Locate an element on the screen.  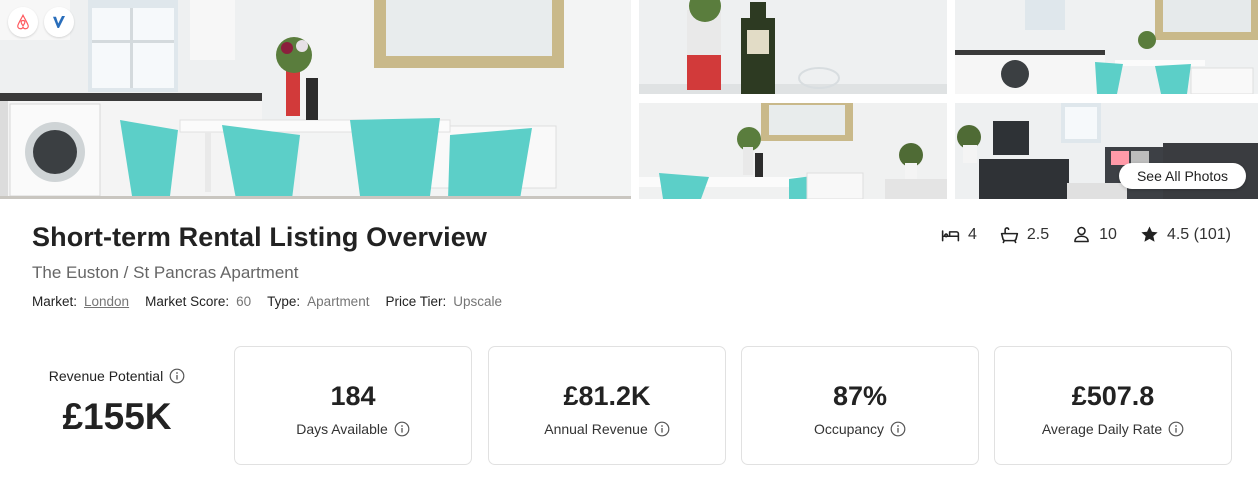
metric-card-days-available: 184 Days Available is located at coordinates (353, 405).